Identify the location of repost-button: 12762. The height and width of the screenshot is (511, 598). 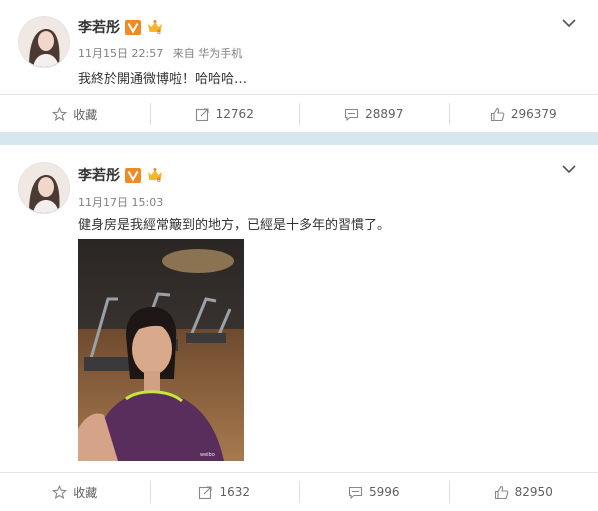
(224, 114).